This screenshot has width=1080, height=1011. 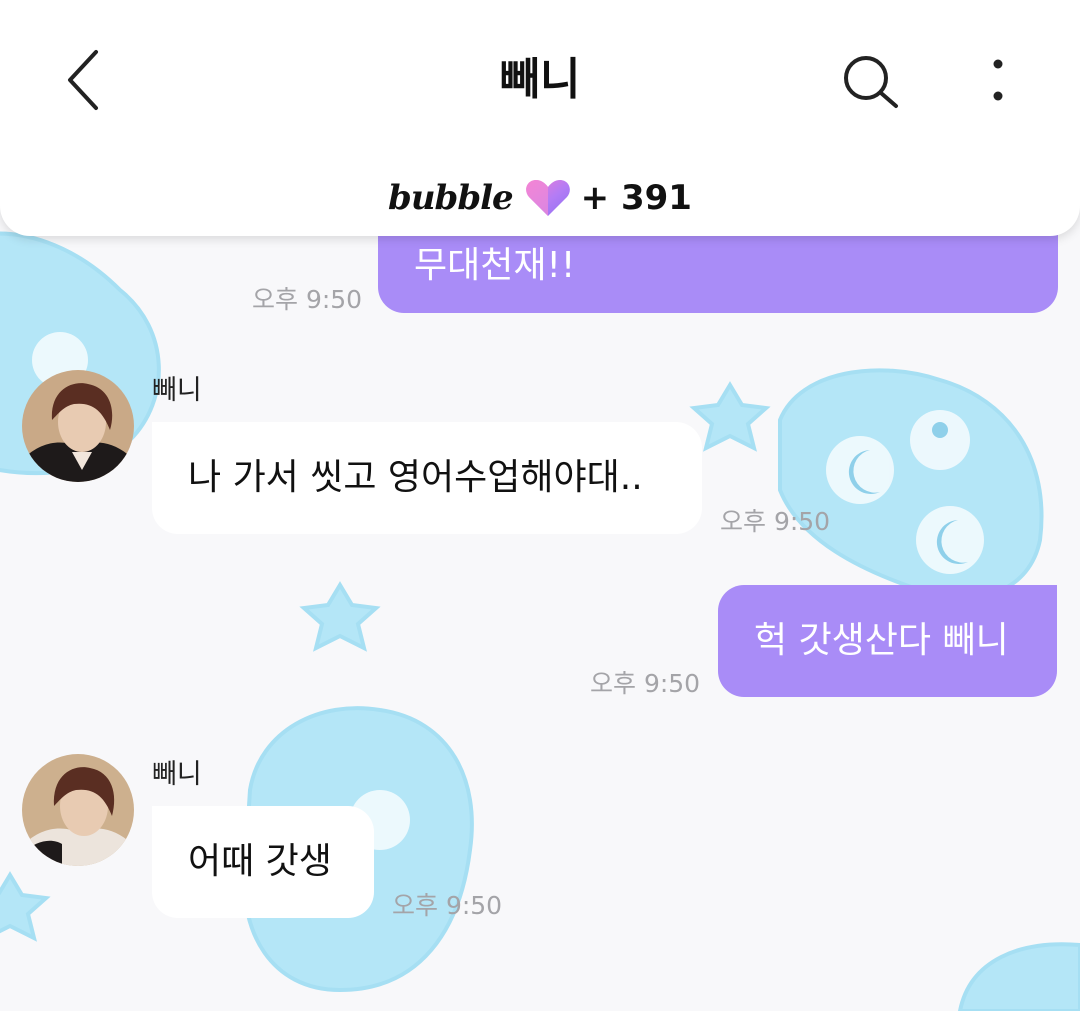 I want to click on bubble-logo: bubble, so click(x=451, y=198).